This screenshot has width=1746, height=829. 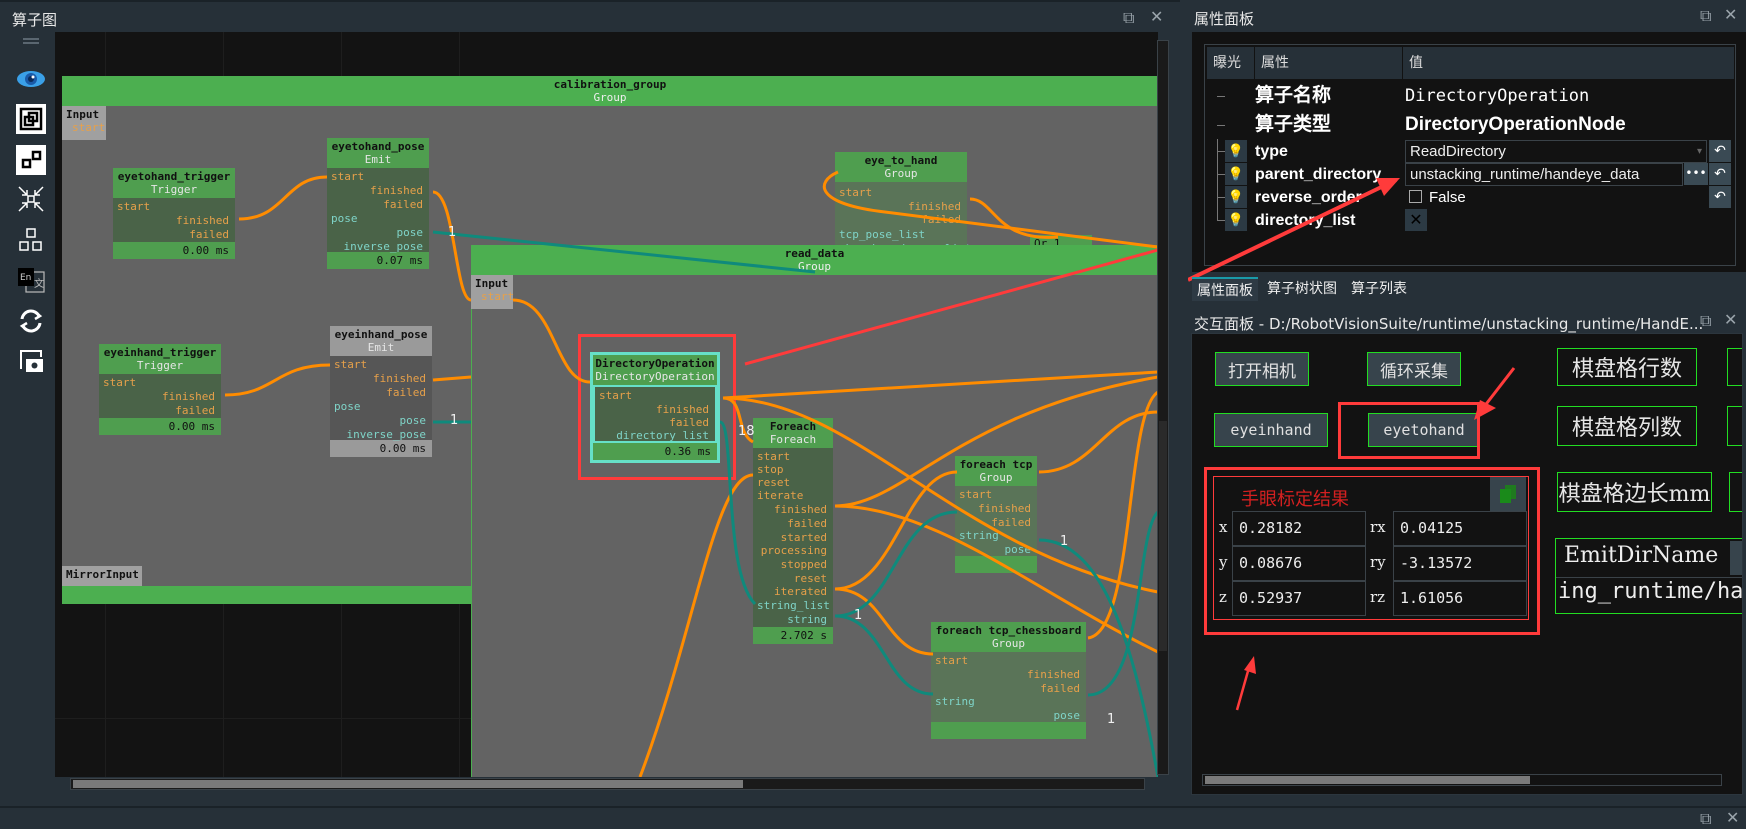 I want to click on chessboard-rows-input, so click(x=1734, y=367).